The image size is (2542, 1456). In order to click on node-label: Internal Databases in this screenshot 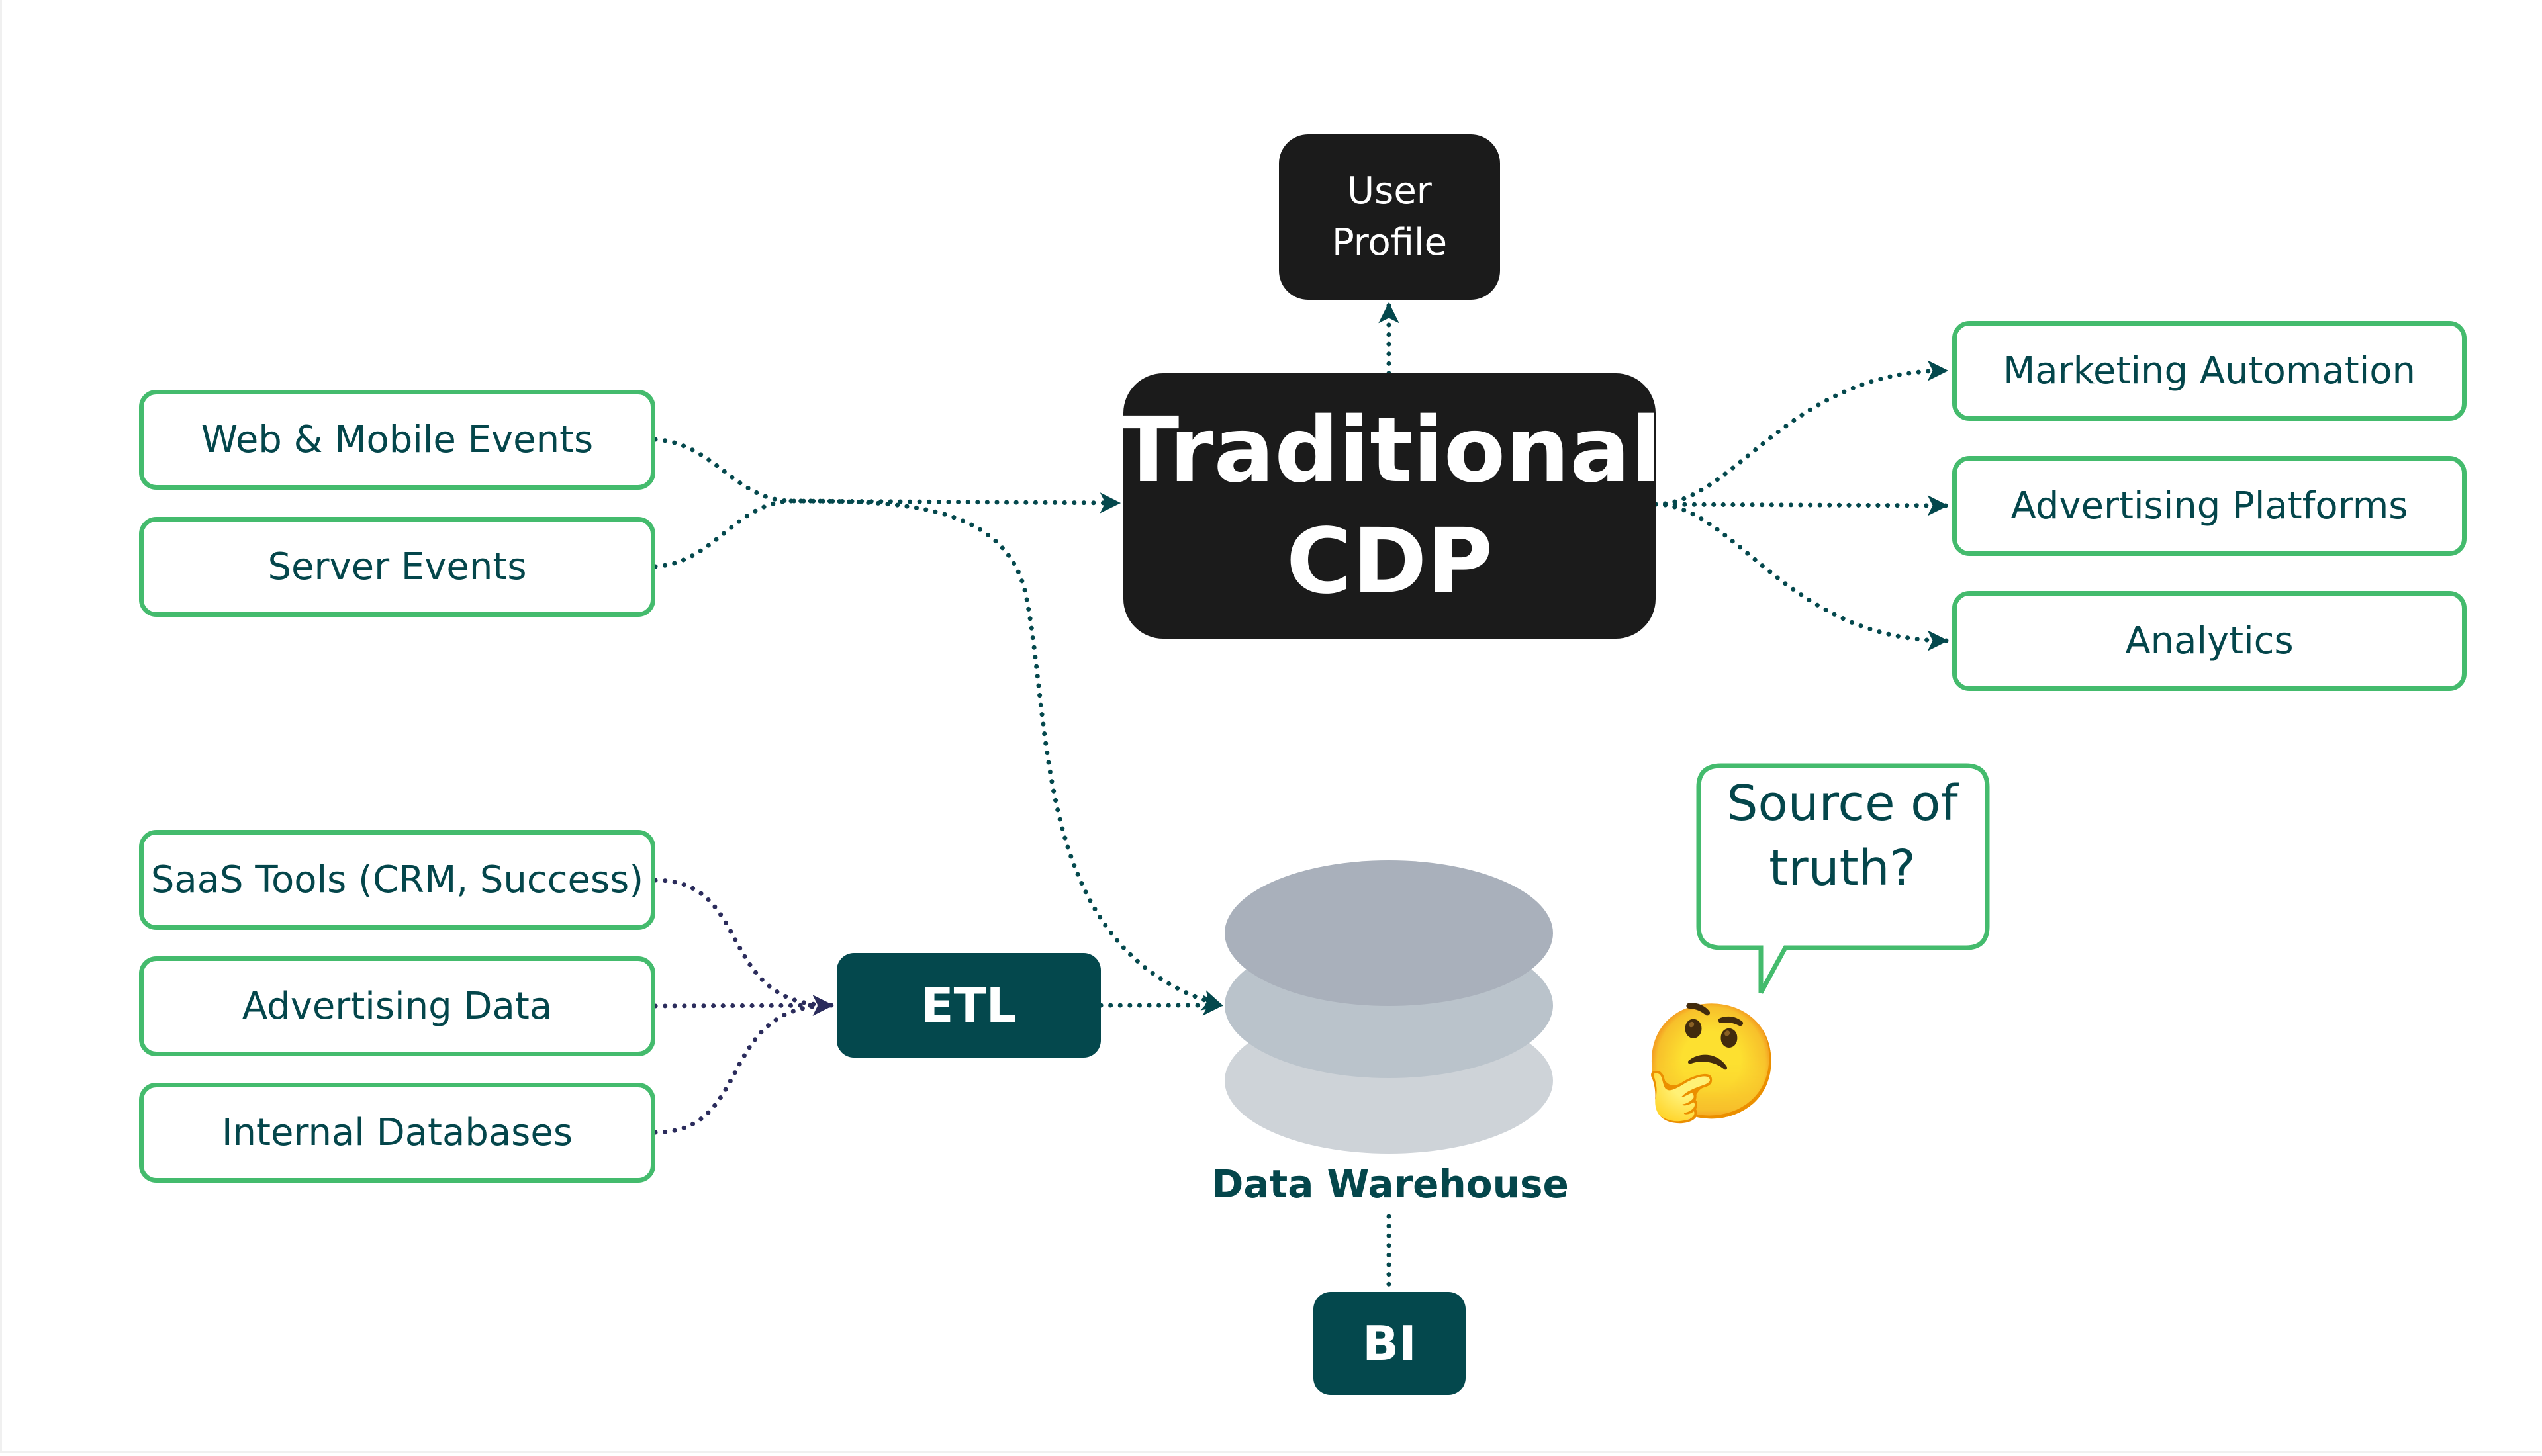, I will do `click(397, 1132)`.